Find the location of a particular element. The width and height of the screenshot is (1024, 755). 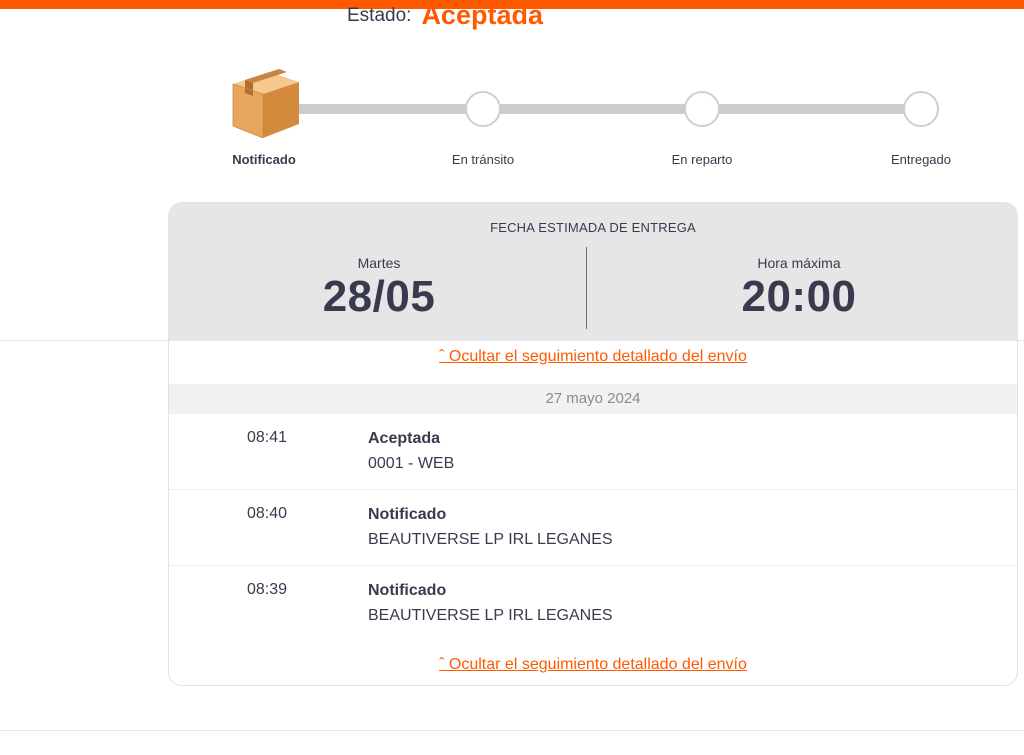

step-notificado-label: Notificado is located at coordinates (264, 159).